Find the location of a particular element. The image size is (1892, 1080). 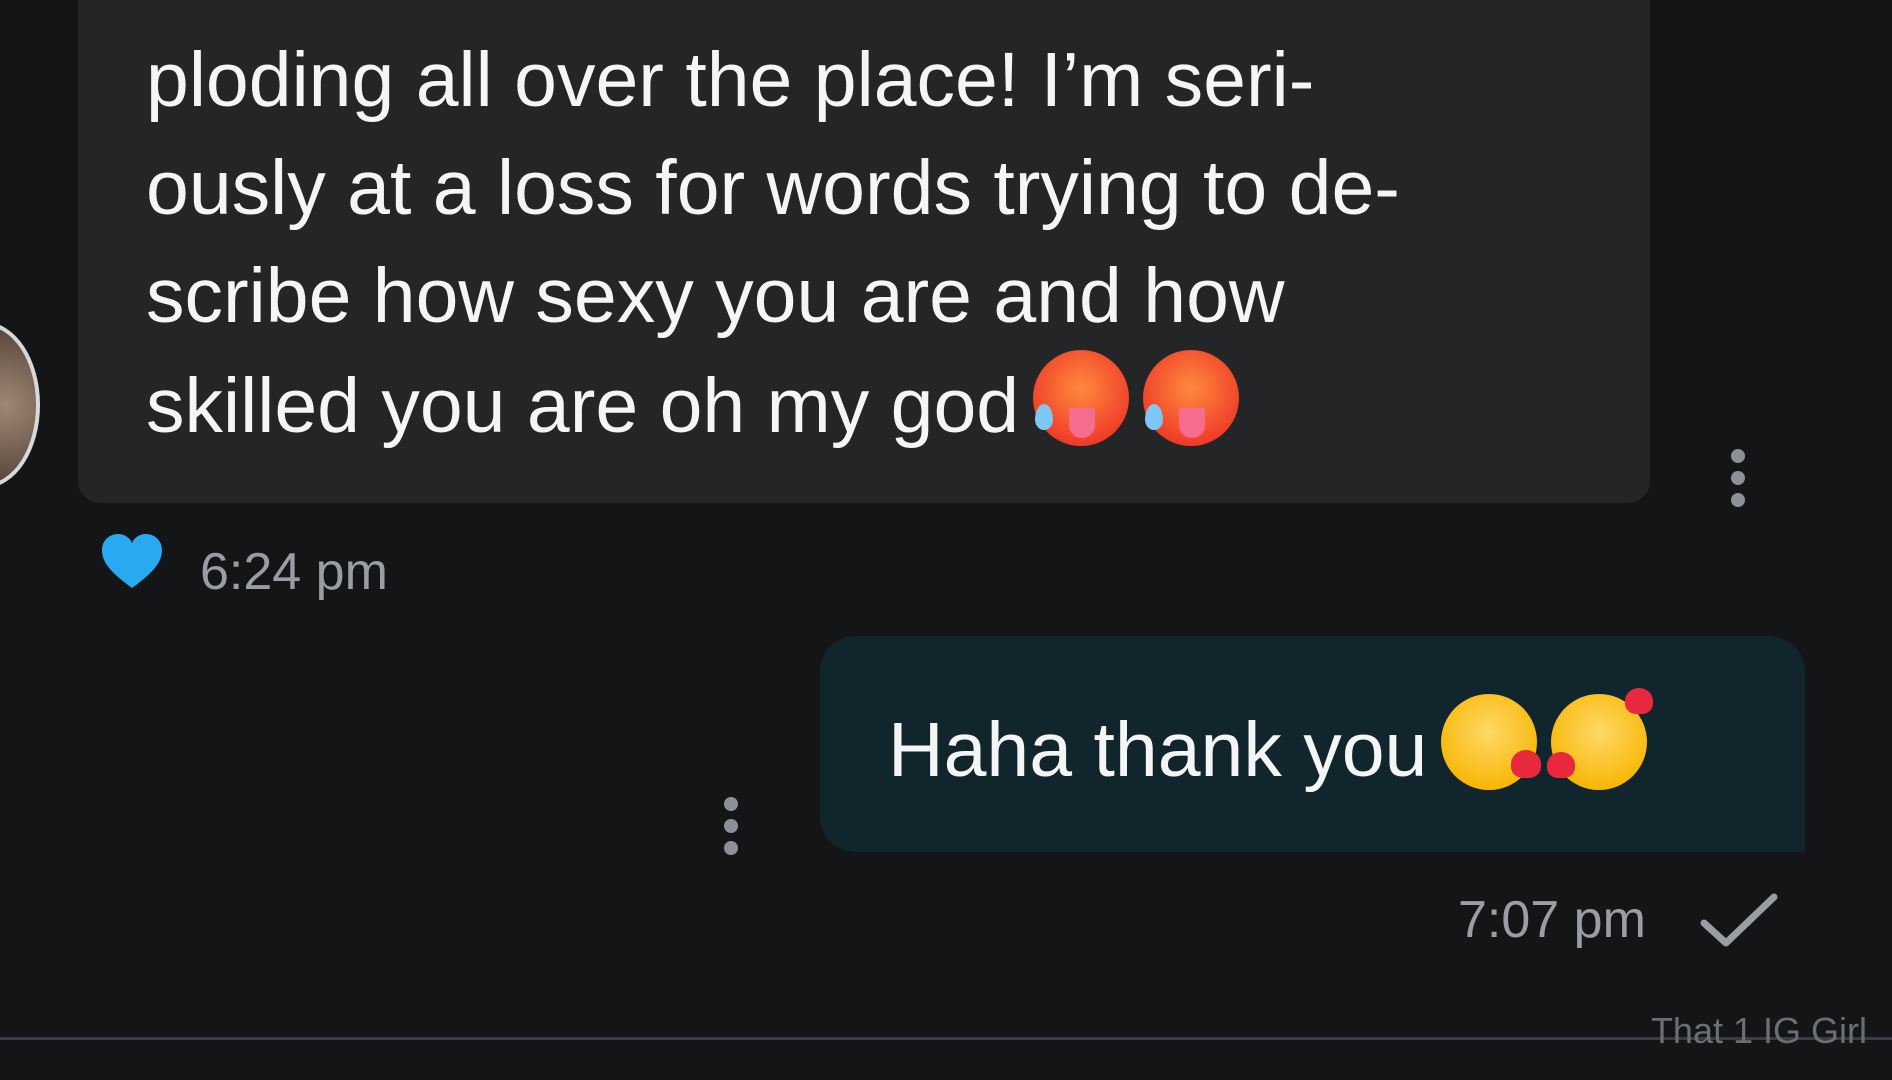

divider is located at coordinates (946, 1038).